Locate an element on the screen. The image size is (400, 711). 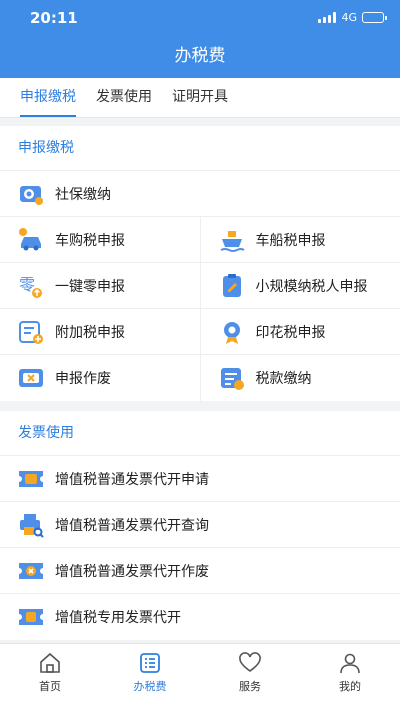
section-title: 申报缴税 is located at coordinates (200, 148).